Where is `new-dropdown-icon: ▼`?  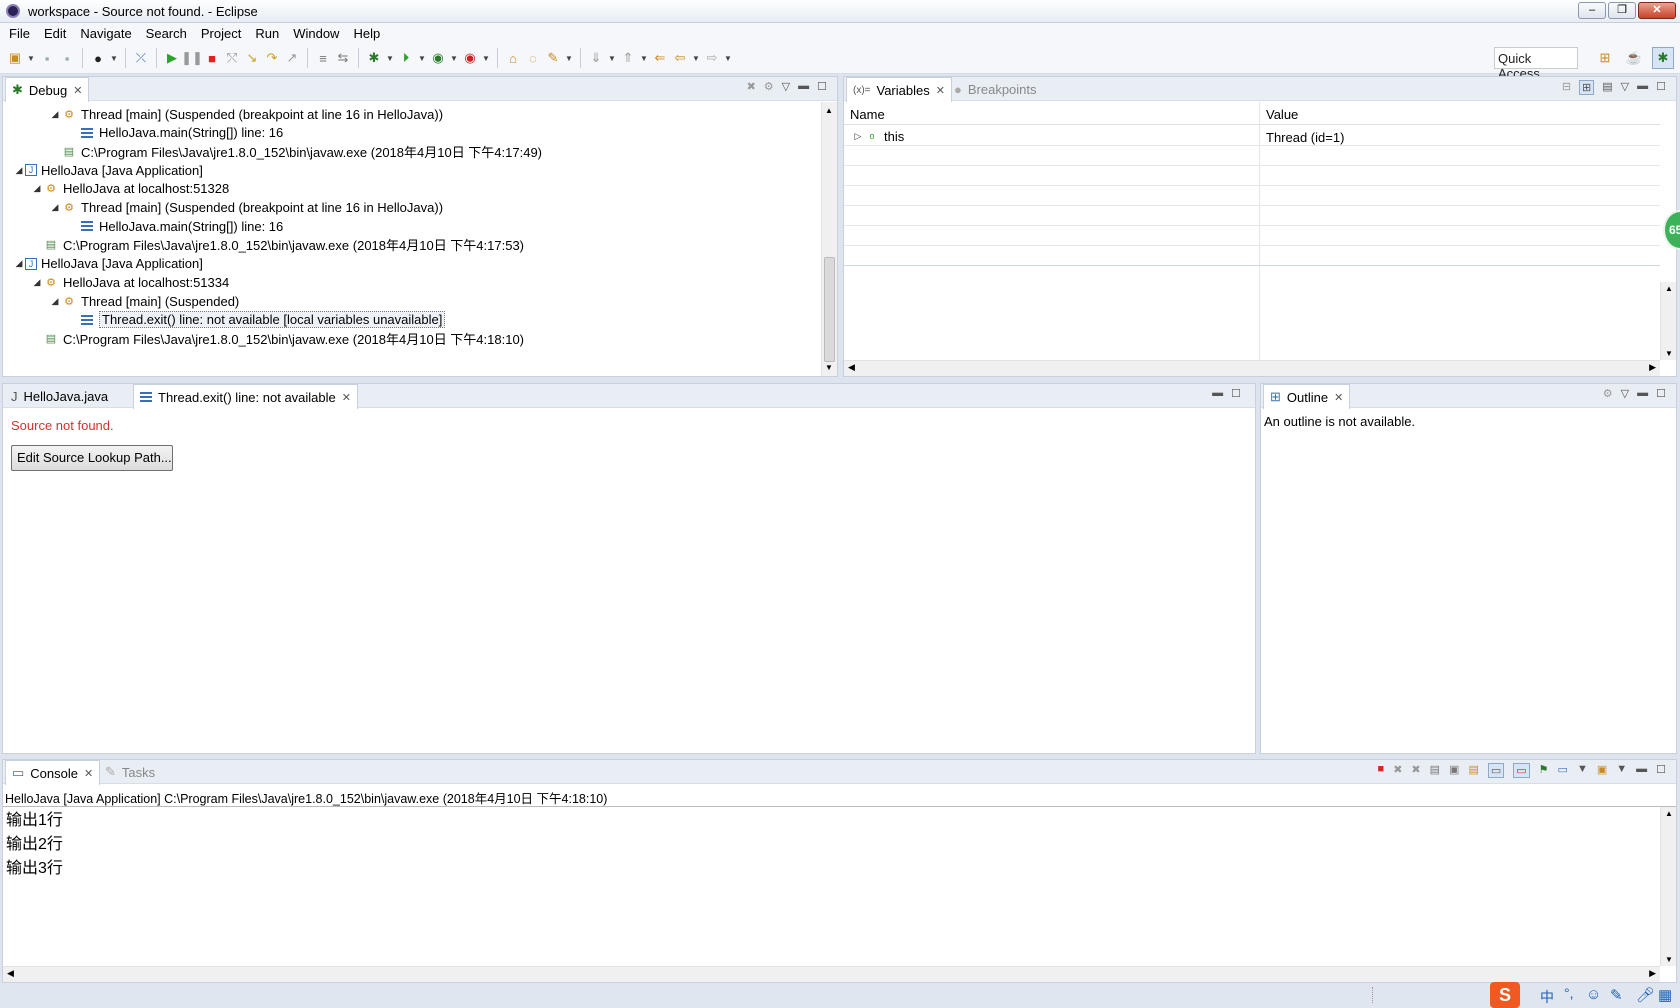
new-dropdown-icon: ▼ is located at coordinates (31, 58).